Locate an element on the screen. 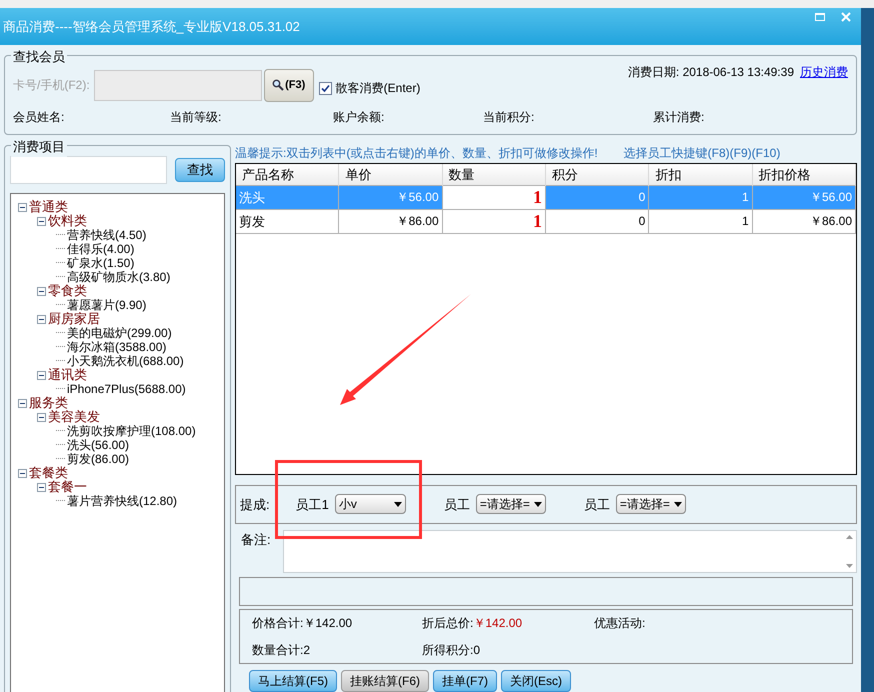 Image resolution: width=874 pixels, height=692 pixels. search-icon is located at coordinates (278, 85).